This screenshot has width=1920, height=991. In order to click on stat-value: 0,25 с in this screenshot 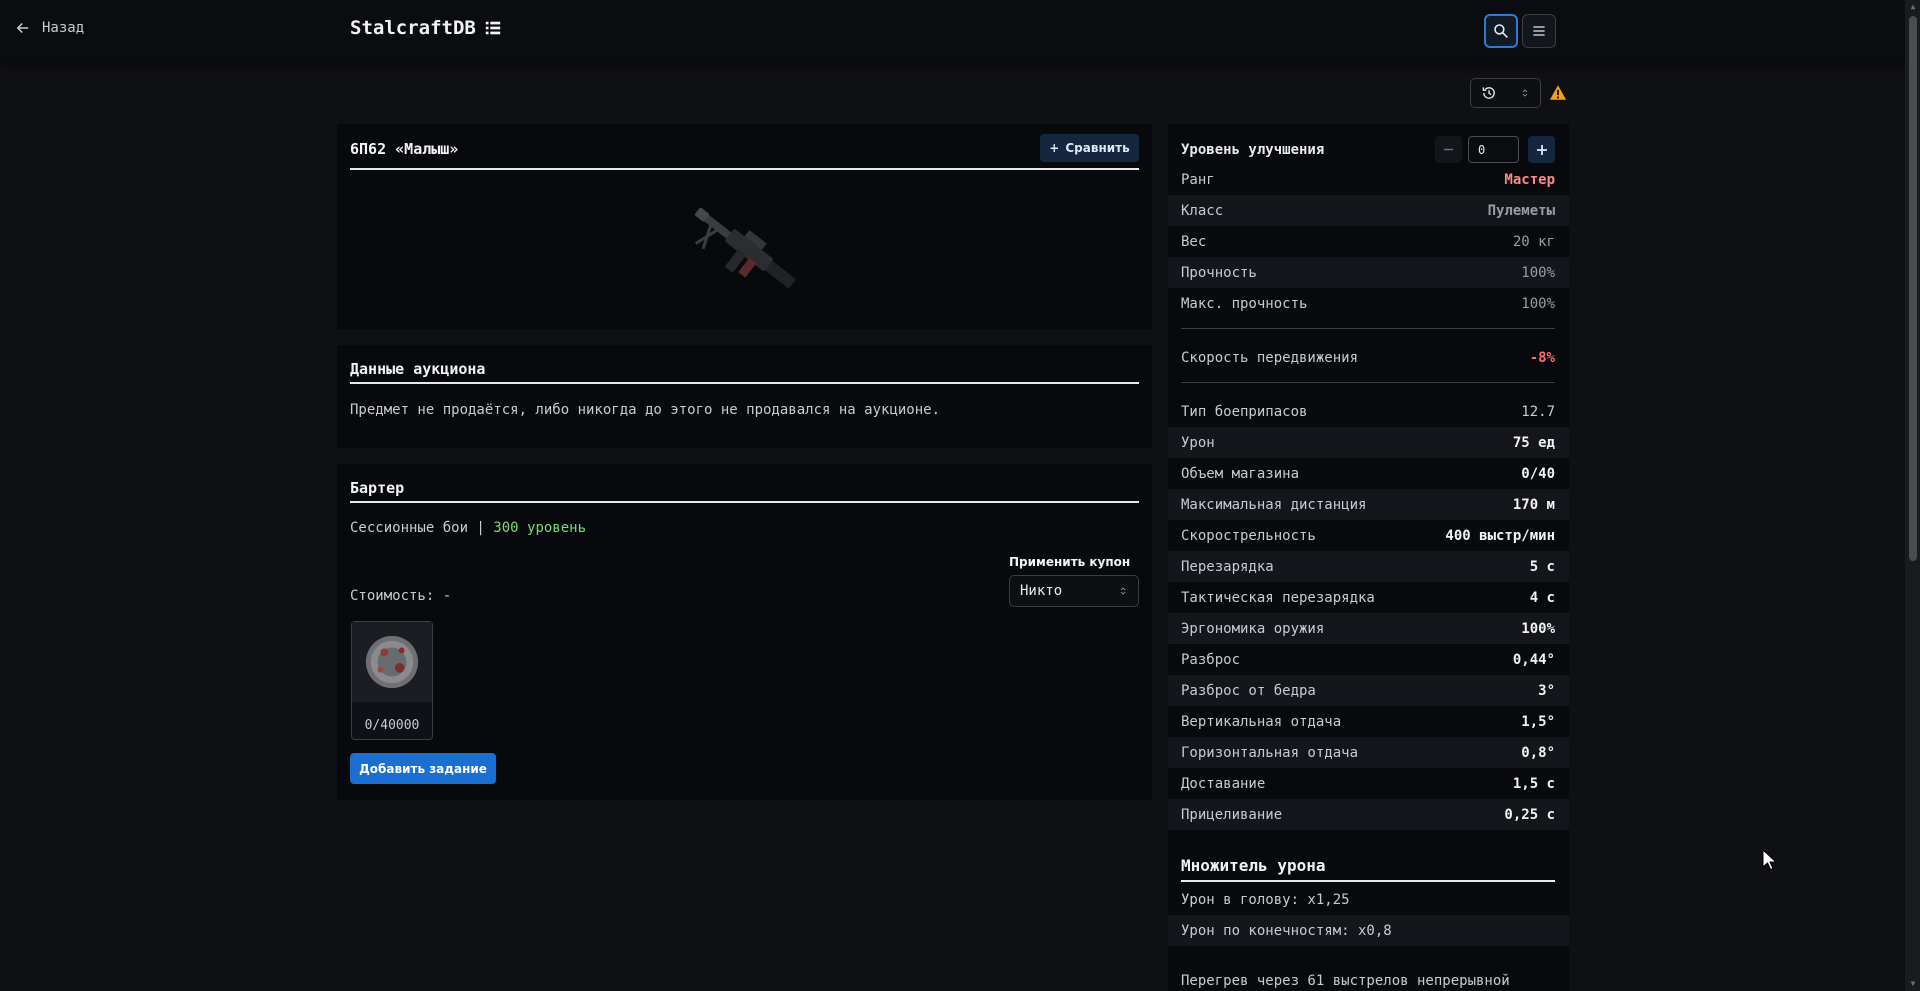, I will do `click(1529, 814)`.